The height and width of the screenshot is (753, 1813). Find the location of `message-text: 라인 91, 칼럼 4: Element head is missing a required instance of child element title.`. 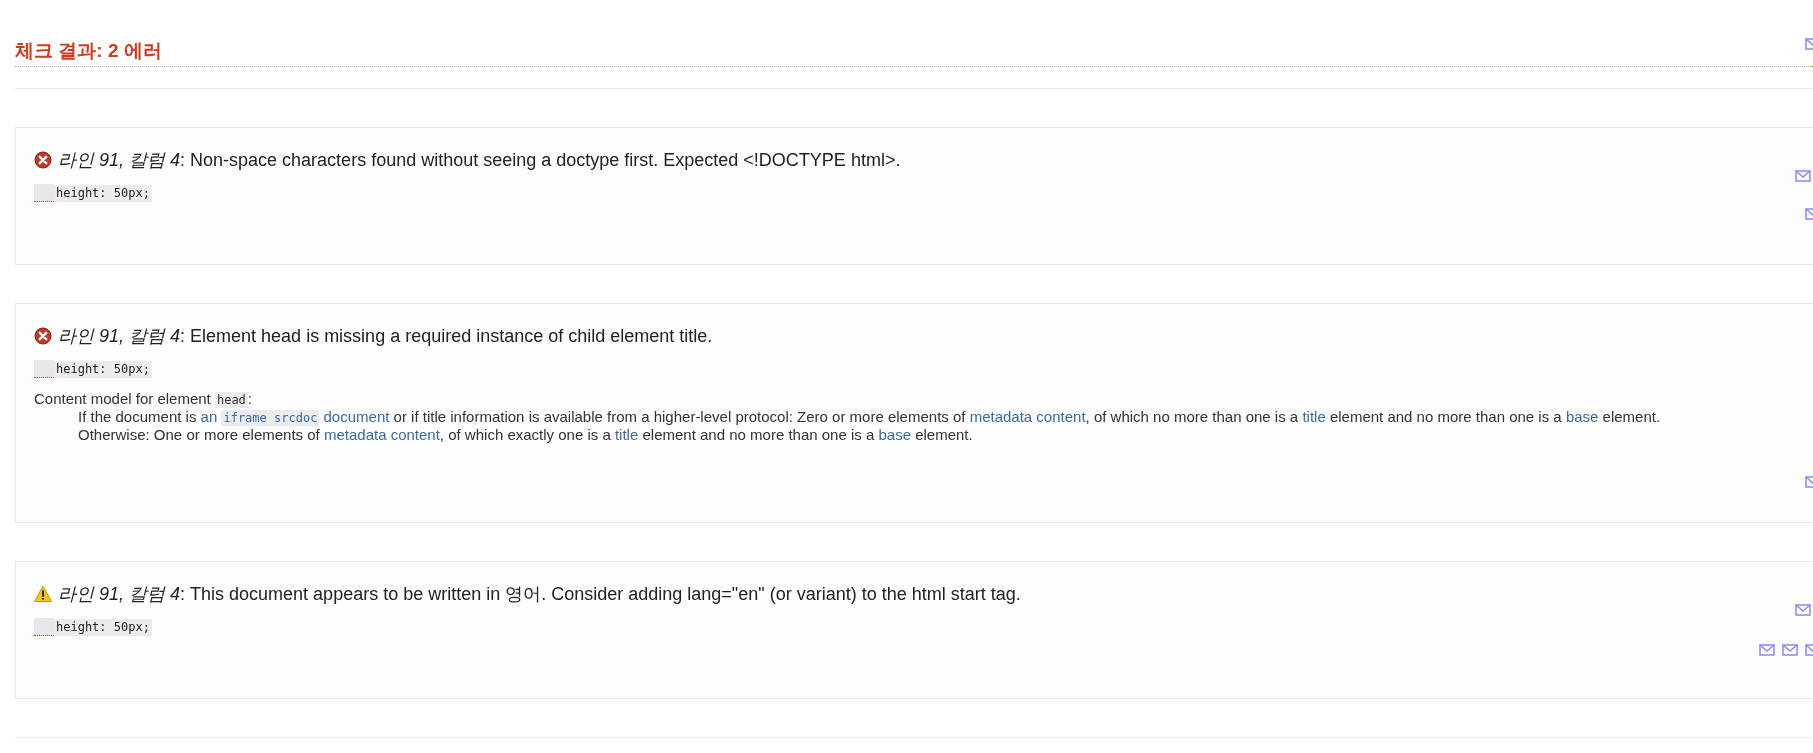

message-text: 라인 91, 칼럼 4: Element head is missing a required instance of child element title. is located at coordinates (385, 336).